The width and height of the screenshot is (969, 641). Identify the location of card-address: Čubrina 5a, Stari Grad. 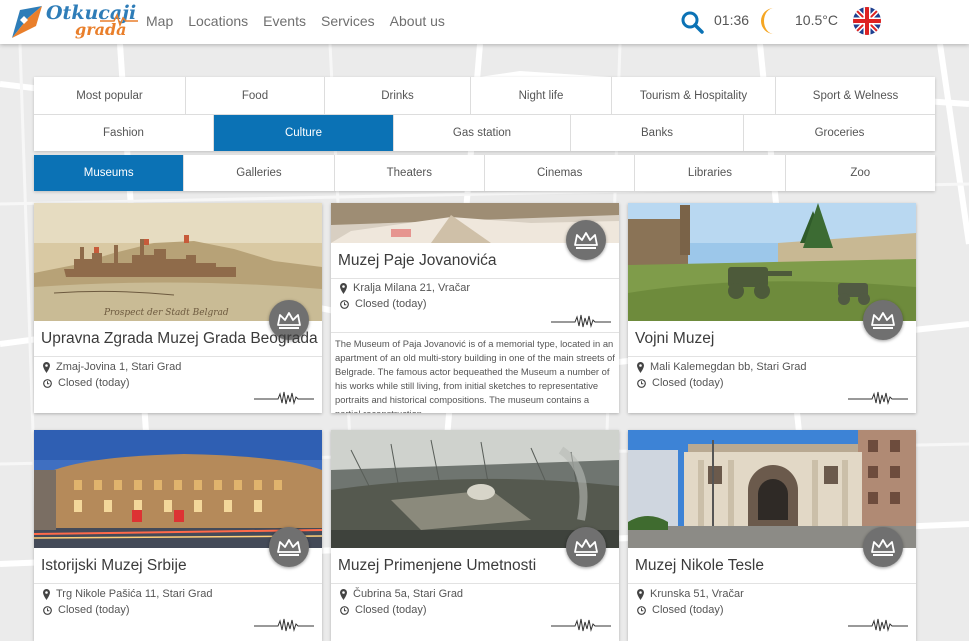
(401, 594).